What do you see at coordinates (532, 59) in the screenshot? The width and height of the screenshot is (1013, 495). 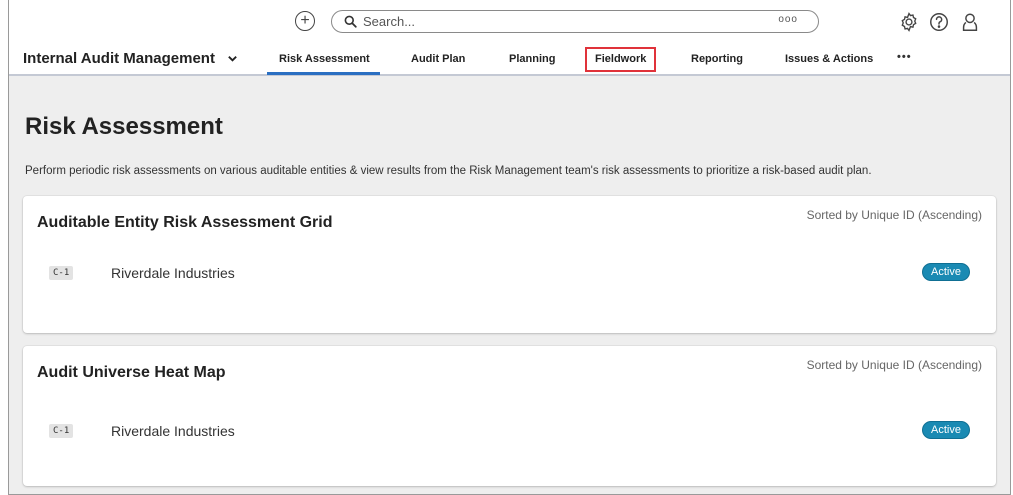 I see `tab-planning: Planning` at bounding box center [532, 59].